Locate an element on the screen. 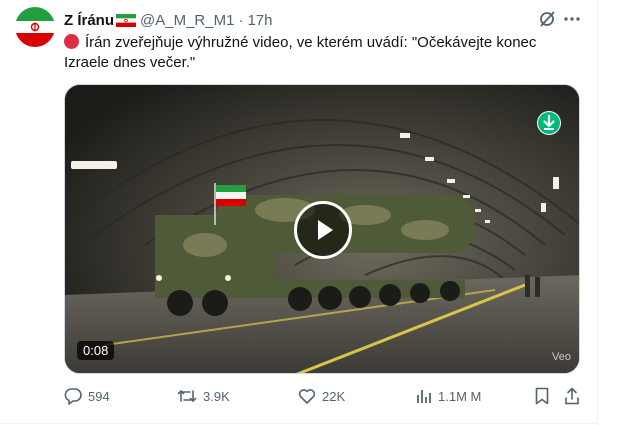 This screenshot has height=425, width=617. play-button is located at coordinates (323, 230).